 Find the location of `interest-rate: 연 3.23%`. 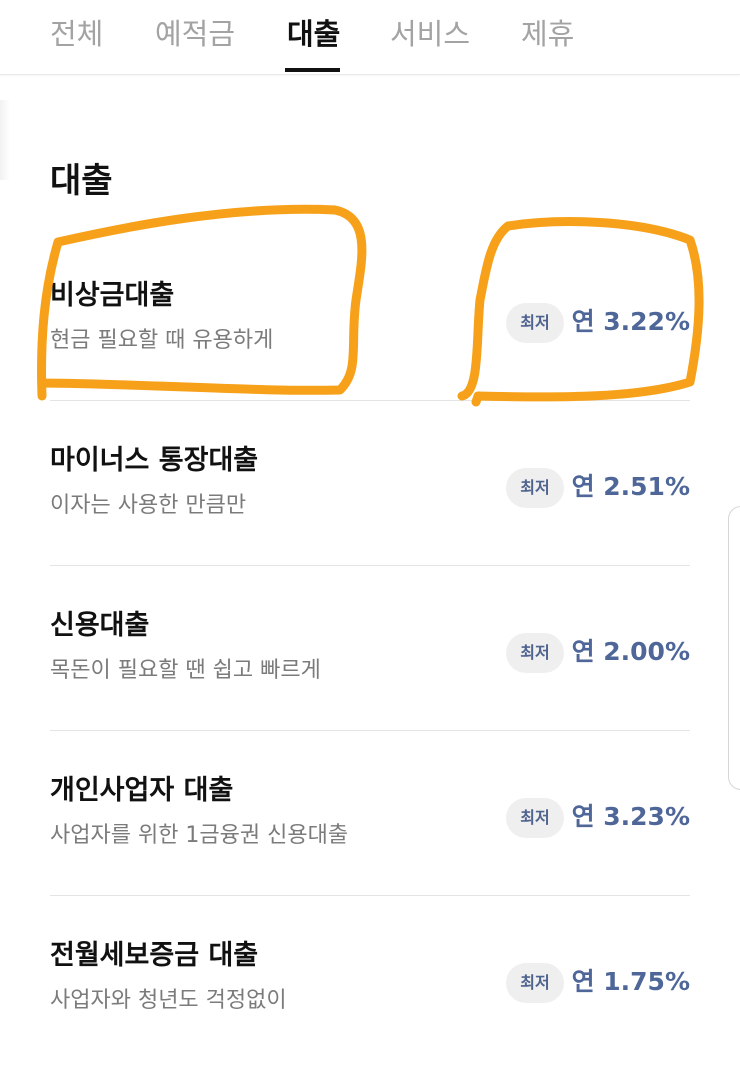

interest-rate: 연 3.23% is located at coordinates (630, 816).